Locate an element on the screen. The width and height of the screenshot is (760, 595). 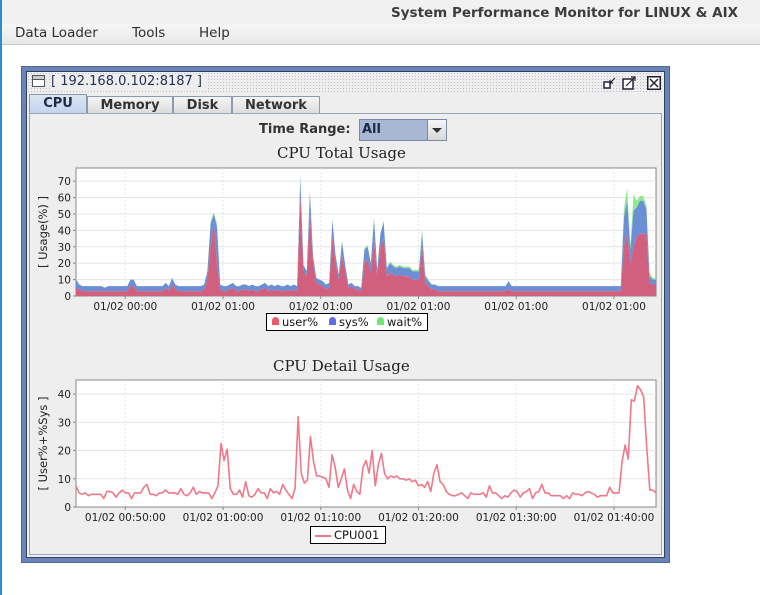
x-tick-label: 01/02 00:50:00 is located at coordinates (125, 518).